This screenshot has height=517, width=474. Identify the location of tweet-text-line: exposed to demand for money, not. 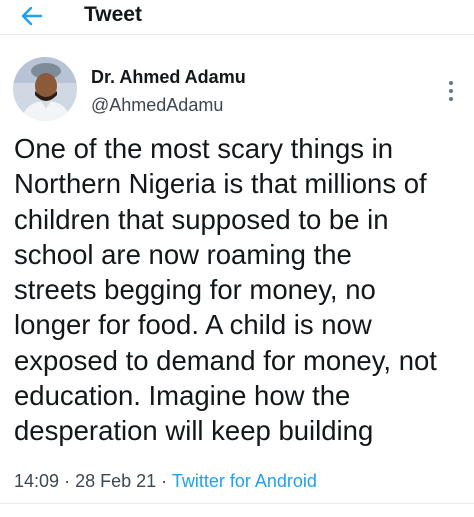
(225, 360).